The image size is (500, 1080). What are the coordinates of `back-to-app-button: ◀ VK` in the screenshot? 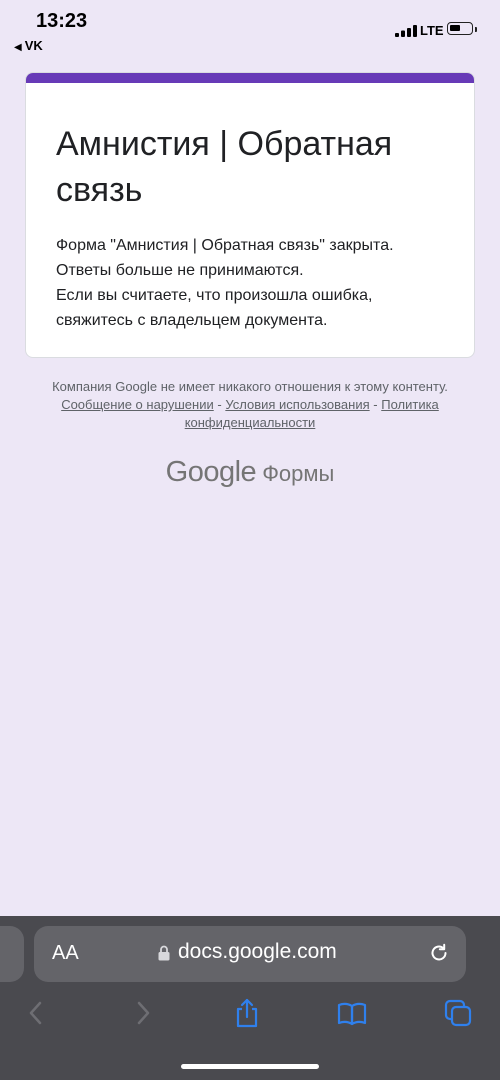 It's located at (28, 45).